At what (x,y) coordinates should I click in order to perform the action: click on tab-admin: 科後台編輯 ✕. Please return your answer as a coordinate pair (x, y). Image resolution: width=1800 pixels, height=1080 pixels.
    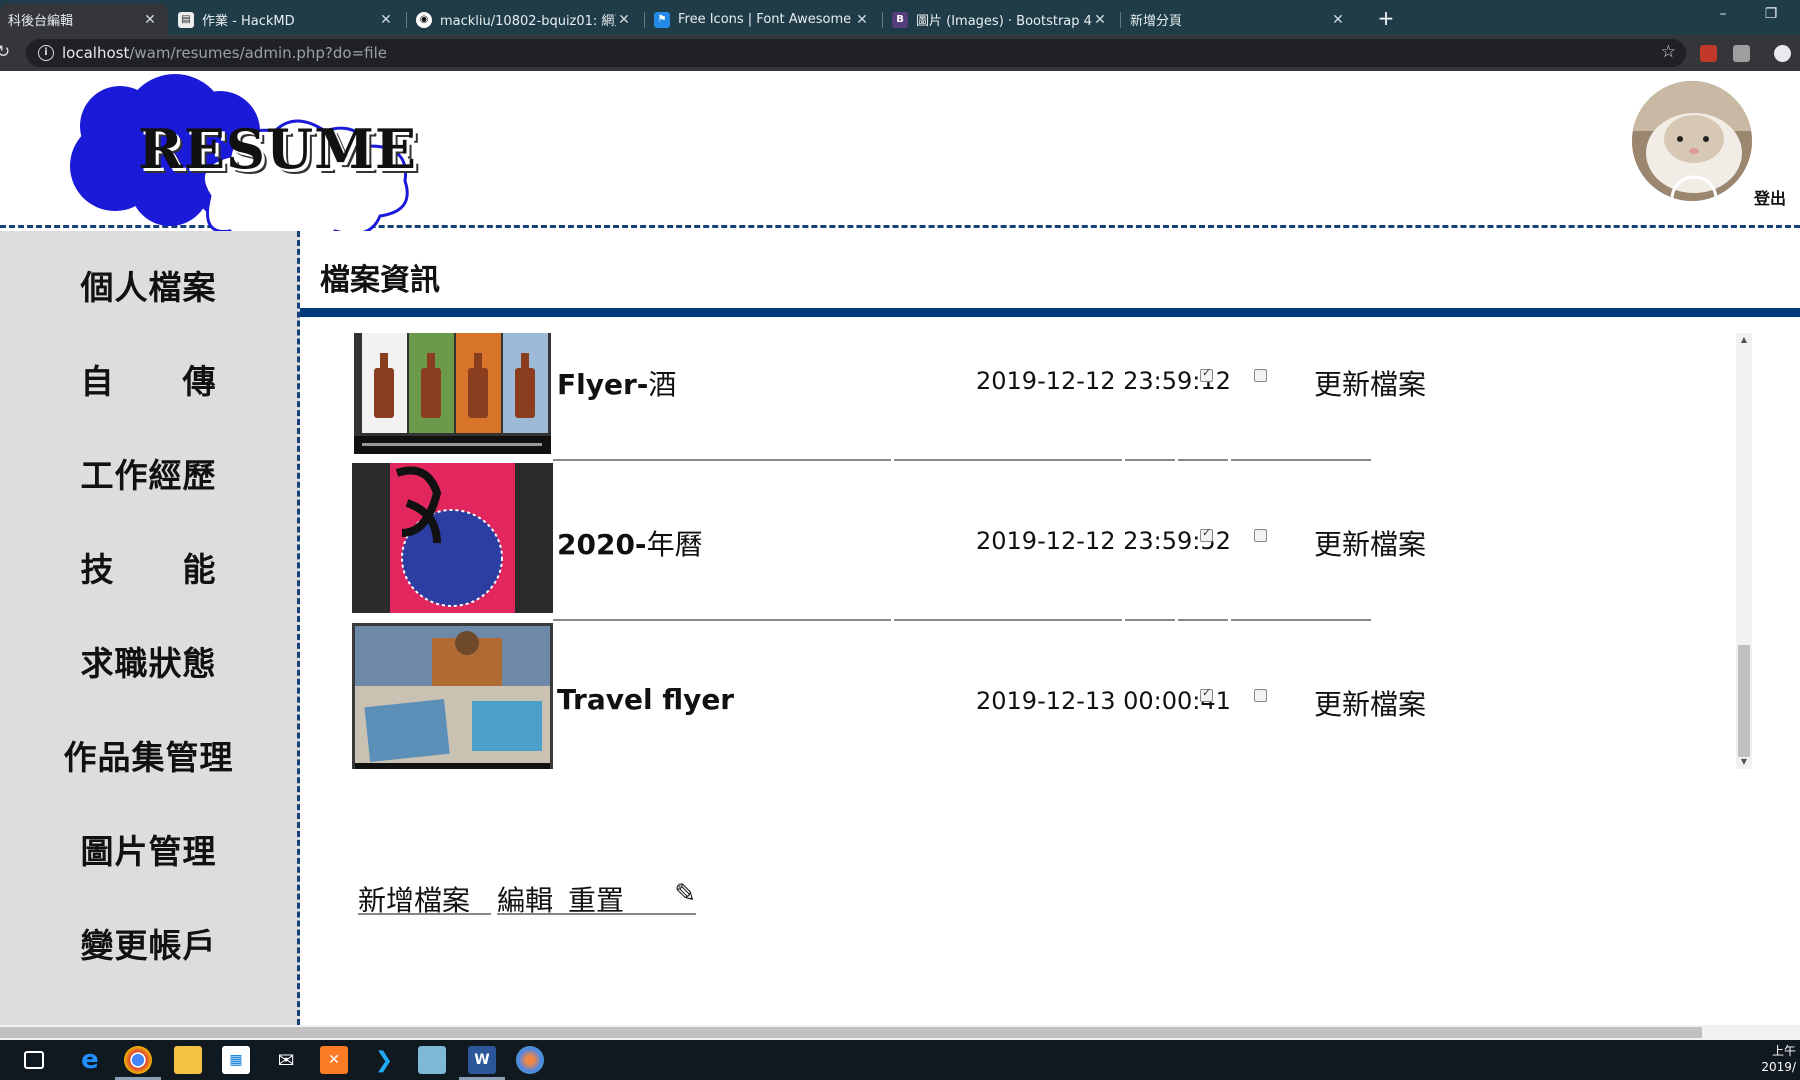
    Looking at the image, I should click on (84, 19).